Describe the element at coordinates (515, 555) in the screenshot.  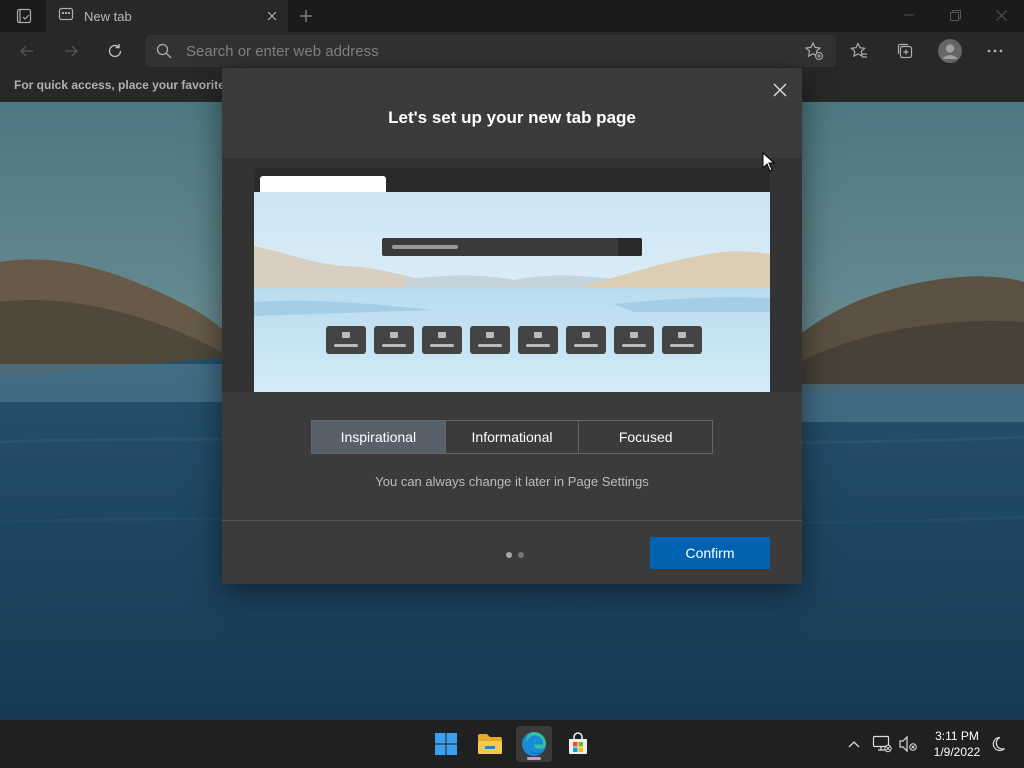
I see `page-indicator` at that location.